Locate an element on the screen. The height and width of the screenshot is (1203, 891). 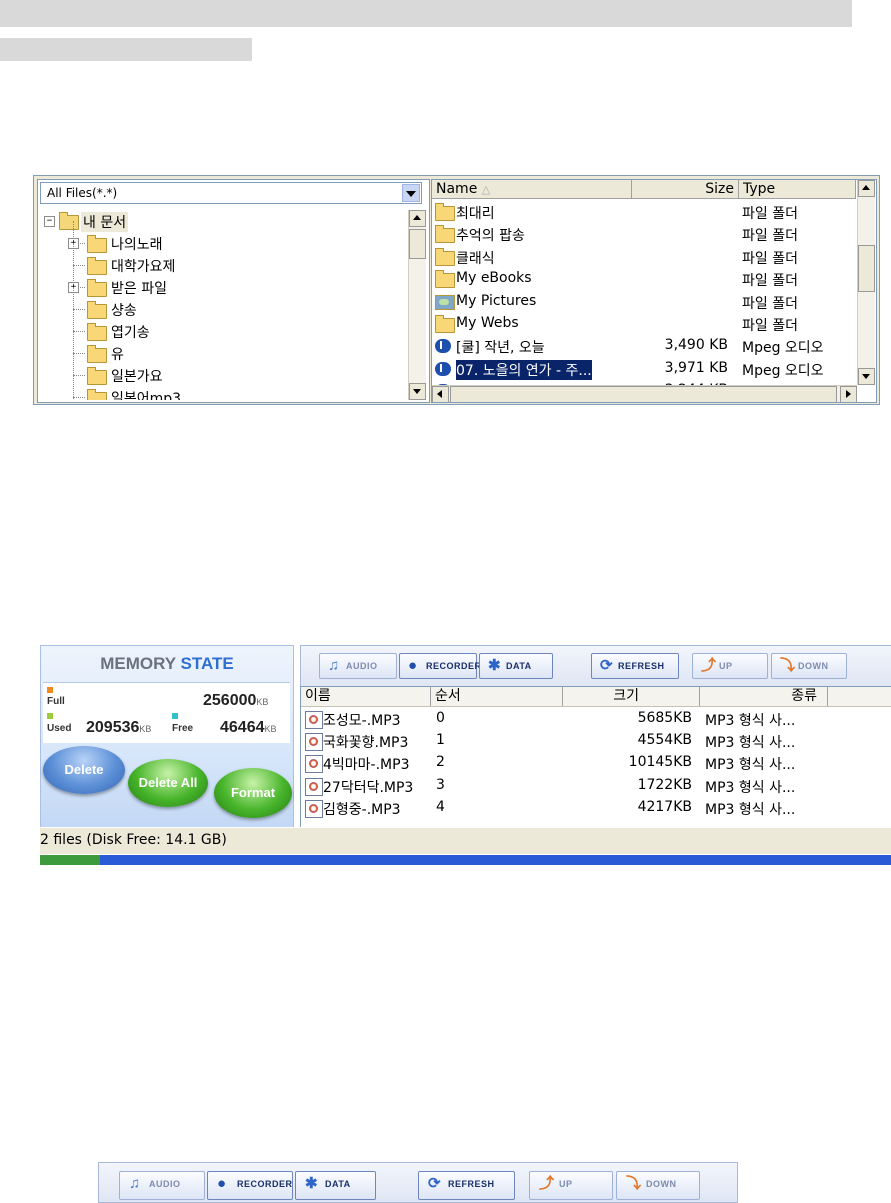
disc-icon: ● is located at coordinates (413, 665).